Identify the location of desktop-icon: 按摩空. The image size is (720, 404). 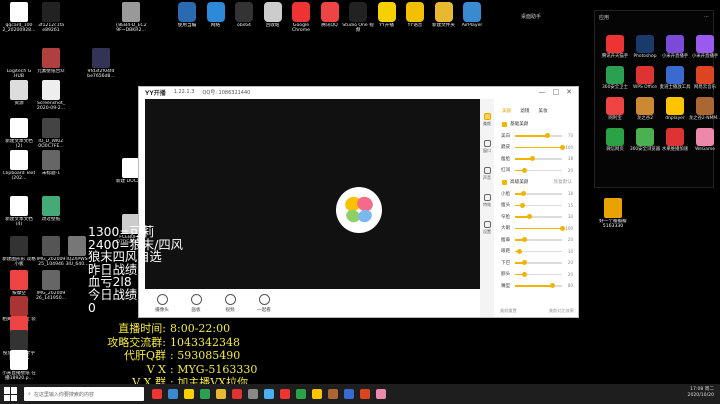
(19, 283).